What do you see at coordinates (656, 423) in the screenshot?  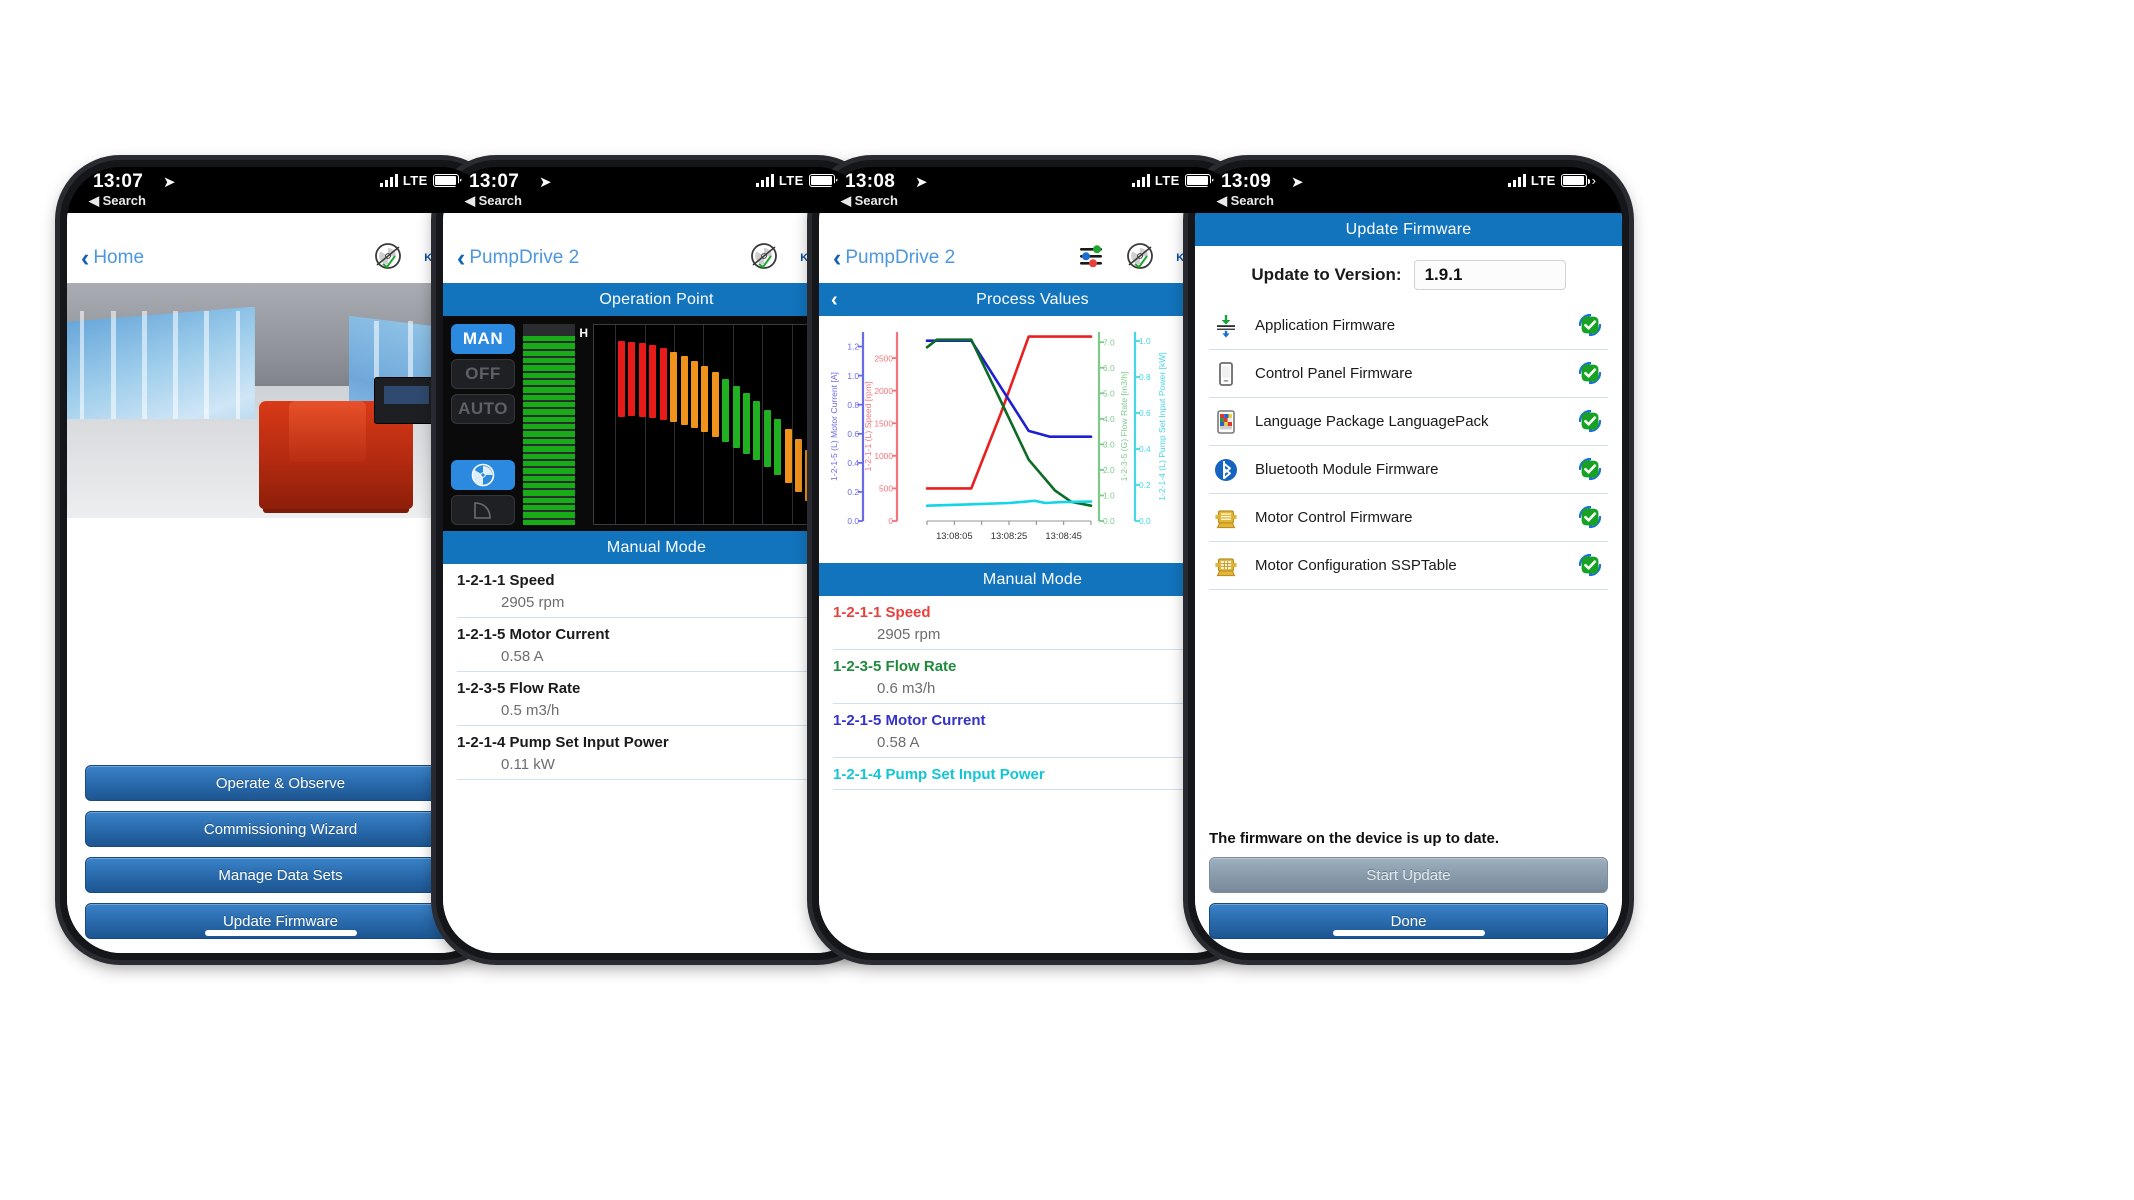 I see `operation-point-panel: MANOFFAUTOHQ` at bounding box center [656, 423].